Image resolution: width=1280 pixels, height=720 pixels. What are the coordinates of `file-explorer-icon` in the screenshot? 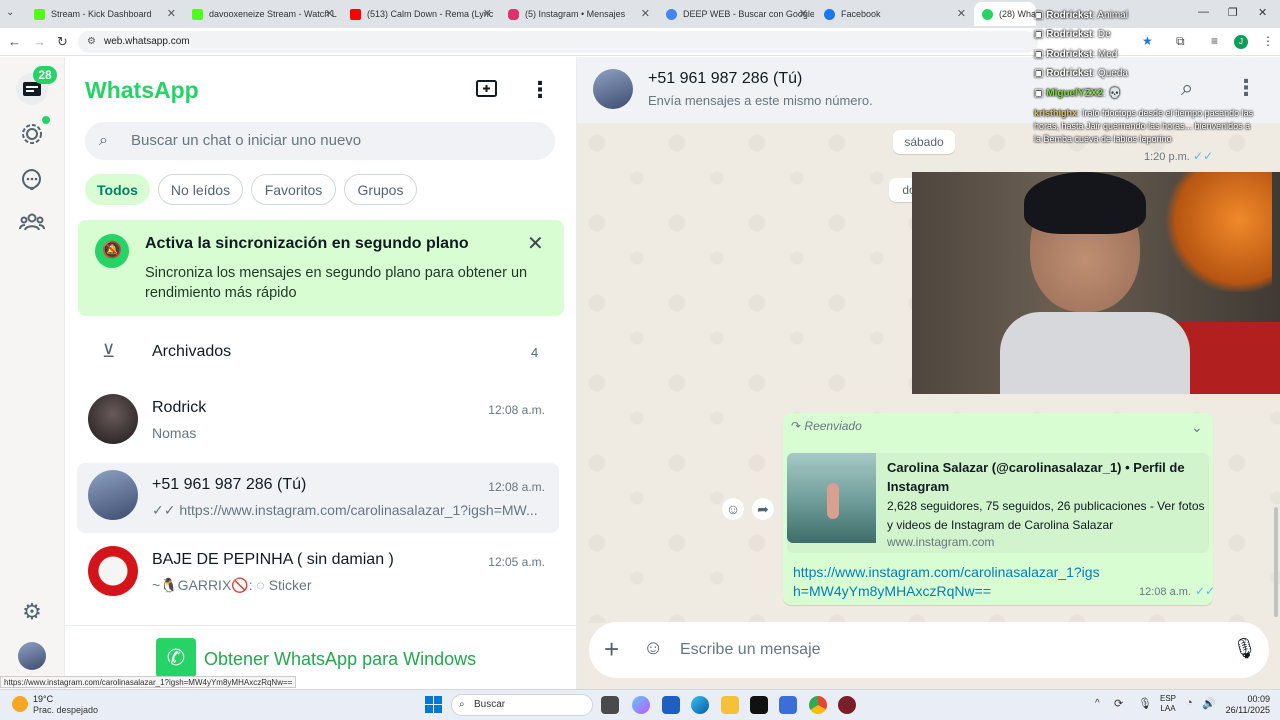 It's located at (730, 705).